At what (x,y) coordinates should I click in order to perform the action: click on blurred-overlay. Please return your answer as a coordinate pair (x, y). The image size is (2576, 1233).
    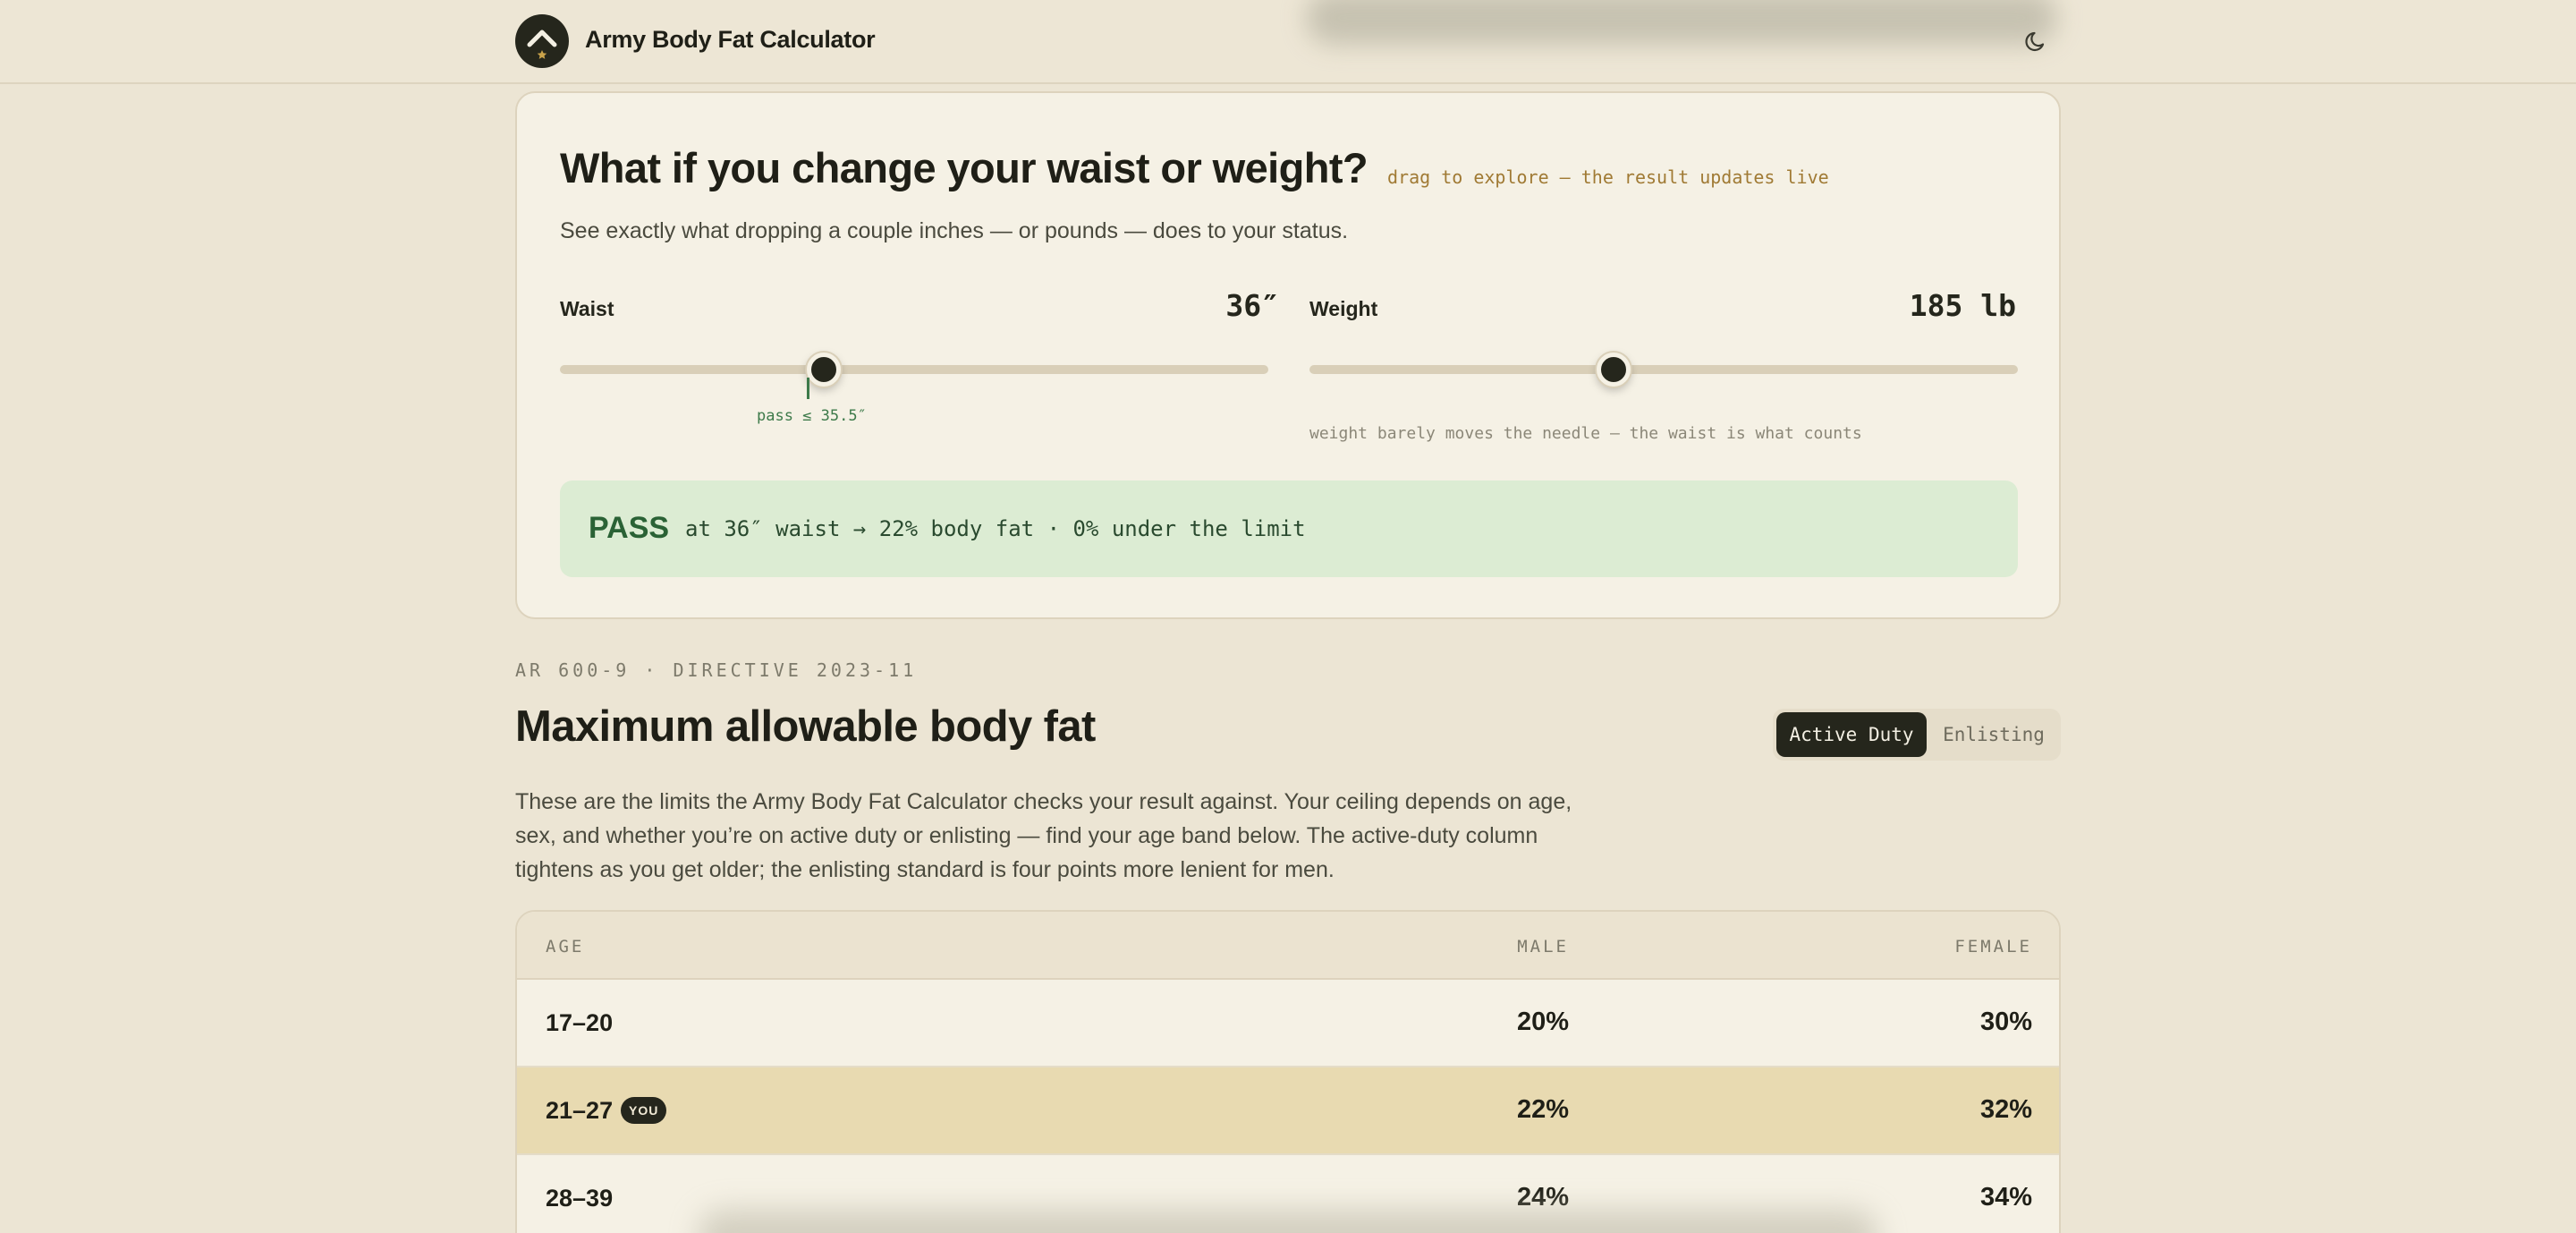
    Looking at the image, I should click on (1681, 22).